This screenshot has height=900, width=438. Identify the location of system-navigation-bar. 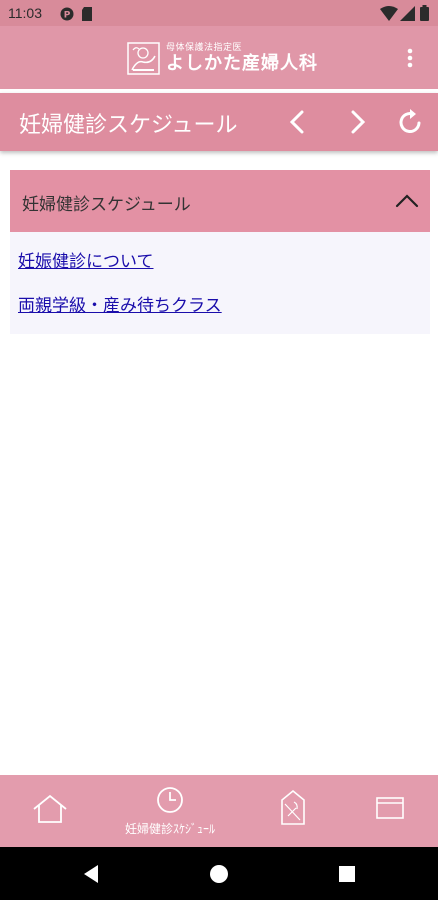
(219, 873).